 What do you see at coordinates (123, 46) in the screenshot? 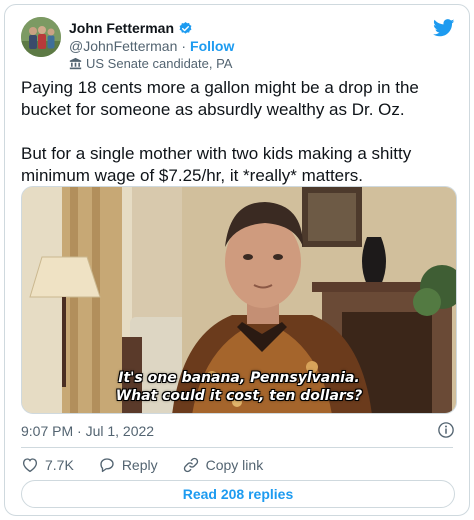
I see `author-handle: @JohnFetterman` at bounding box center [123, 46].